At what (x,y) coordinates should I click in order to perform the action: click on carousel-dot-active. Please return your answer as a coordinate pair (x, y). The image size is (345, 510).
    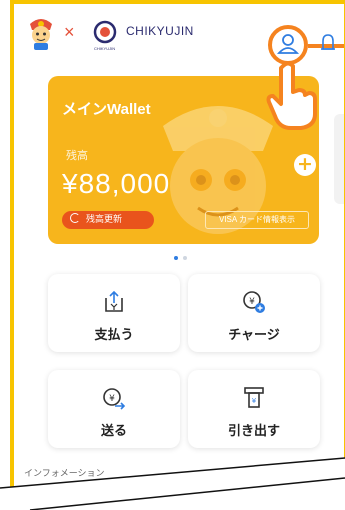
    Looking at the image, I should click on (176, 258).